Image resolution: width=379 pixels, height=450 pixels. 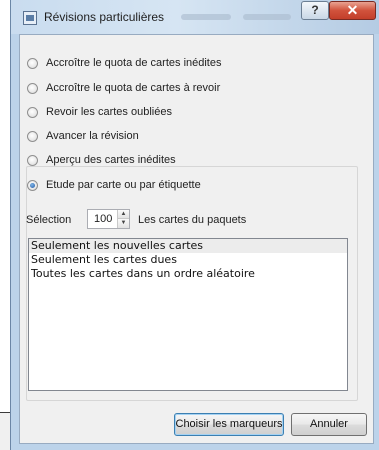 I want to click on list-item: Seulement les cartes dues, so click(x=188, y=260).